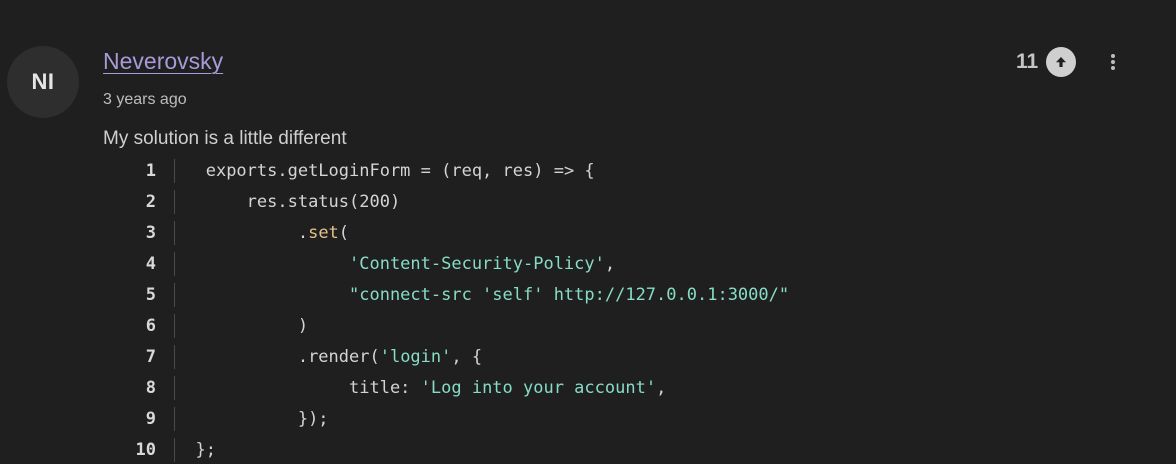 The height and width of the screenshot is (464, 1176). What do you see at coordinates (205, 449) in the screenshot?
I see `code-token: };` at bounding box center [205, 449].